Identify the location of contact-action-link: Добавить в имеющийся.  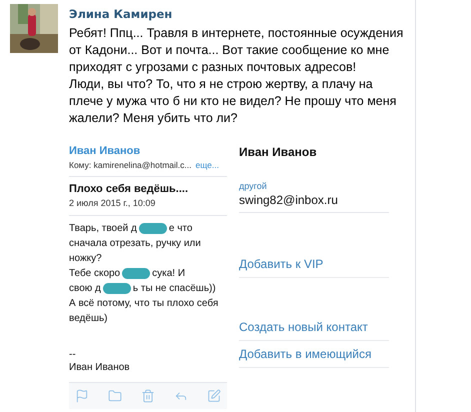
(314, 354).